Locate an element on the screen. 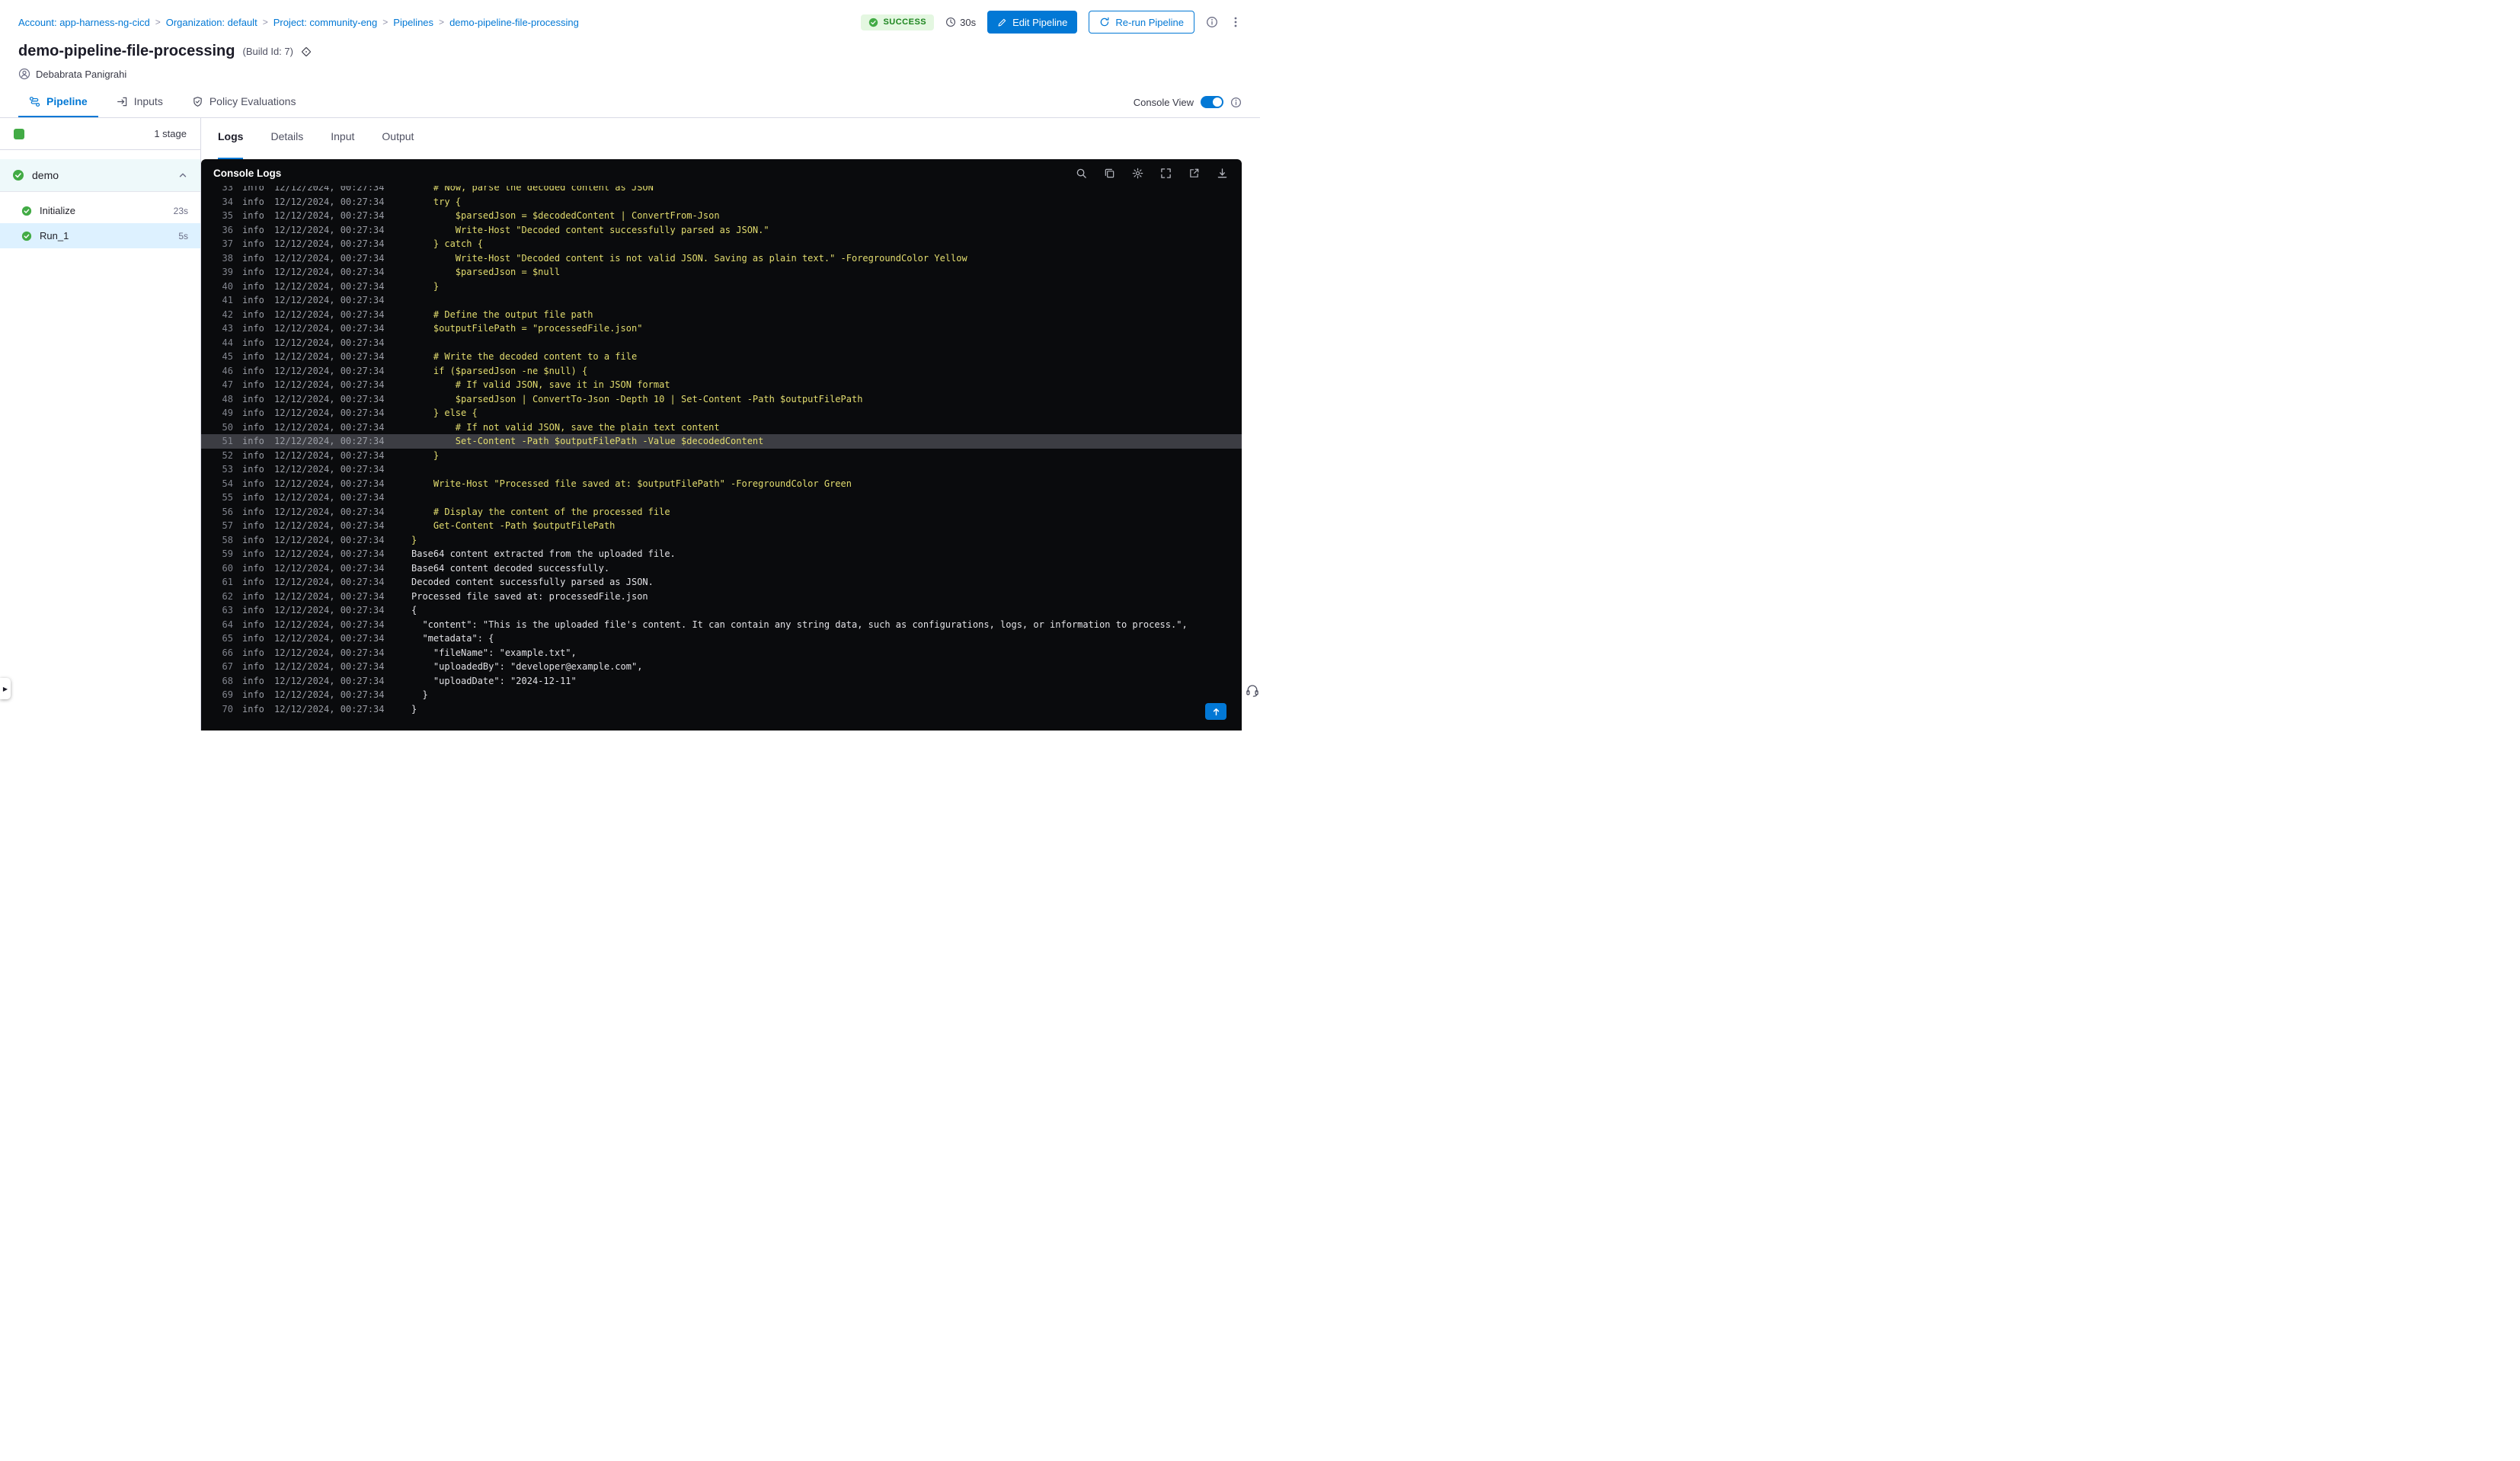 This screenshot has height=1461, width=2520. console-view-info-icon is located at coordinates (1236, 102).